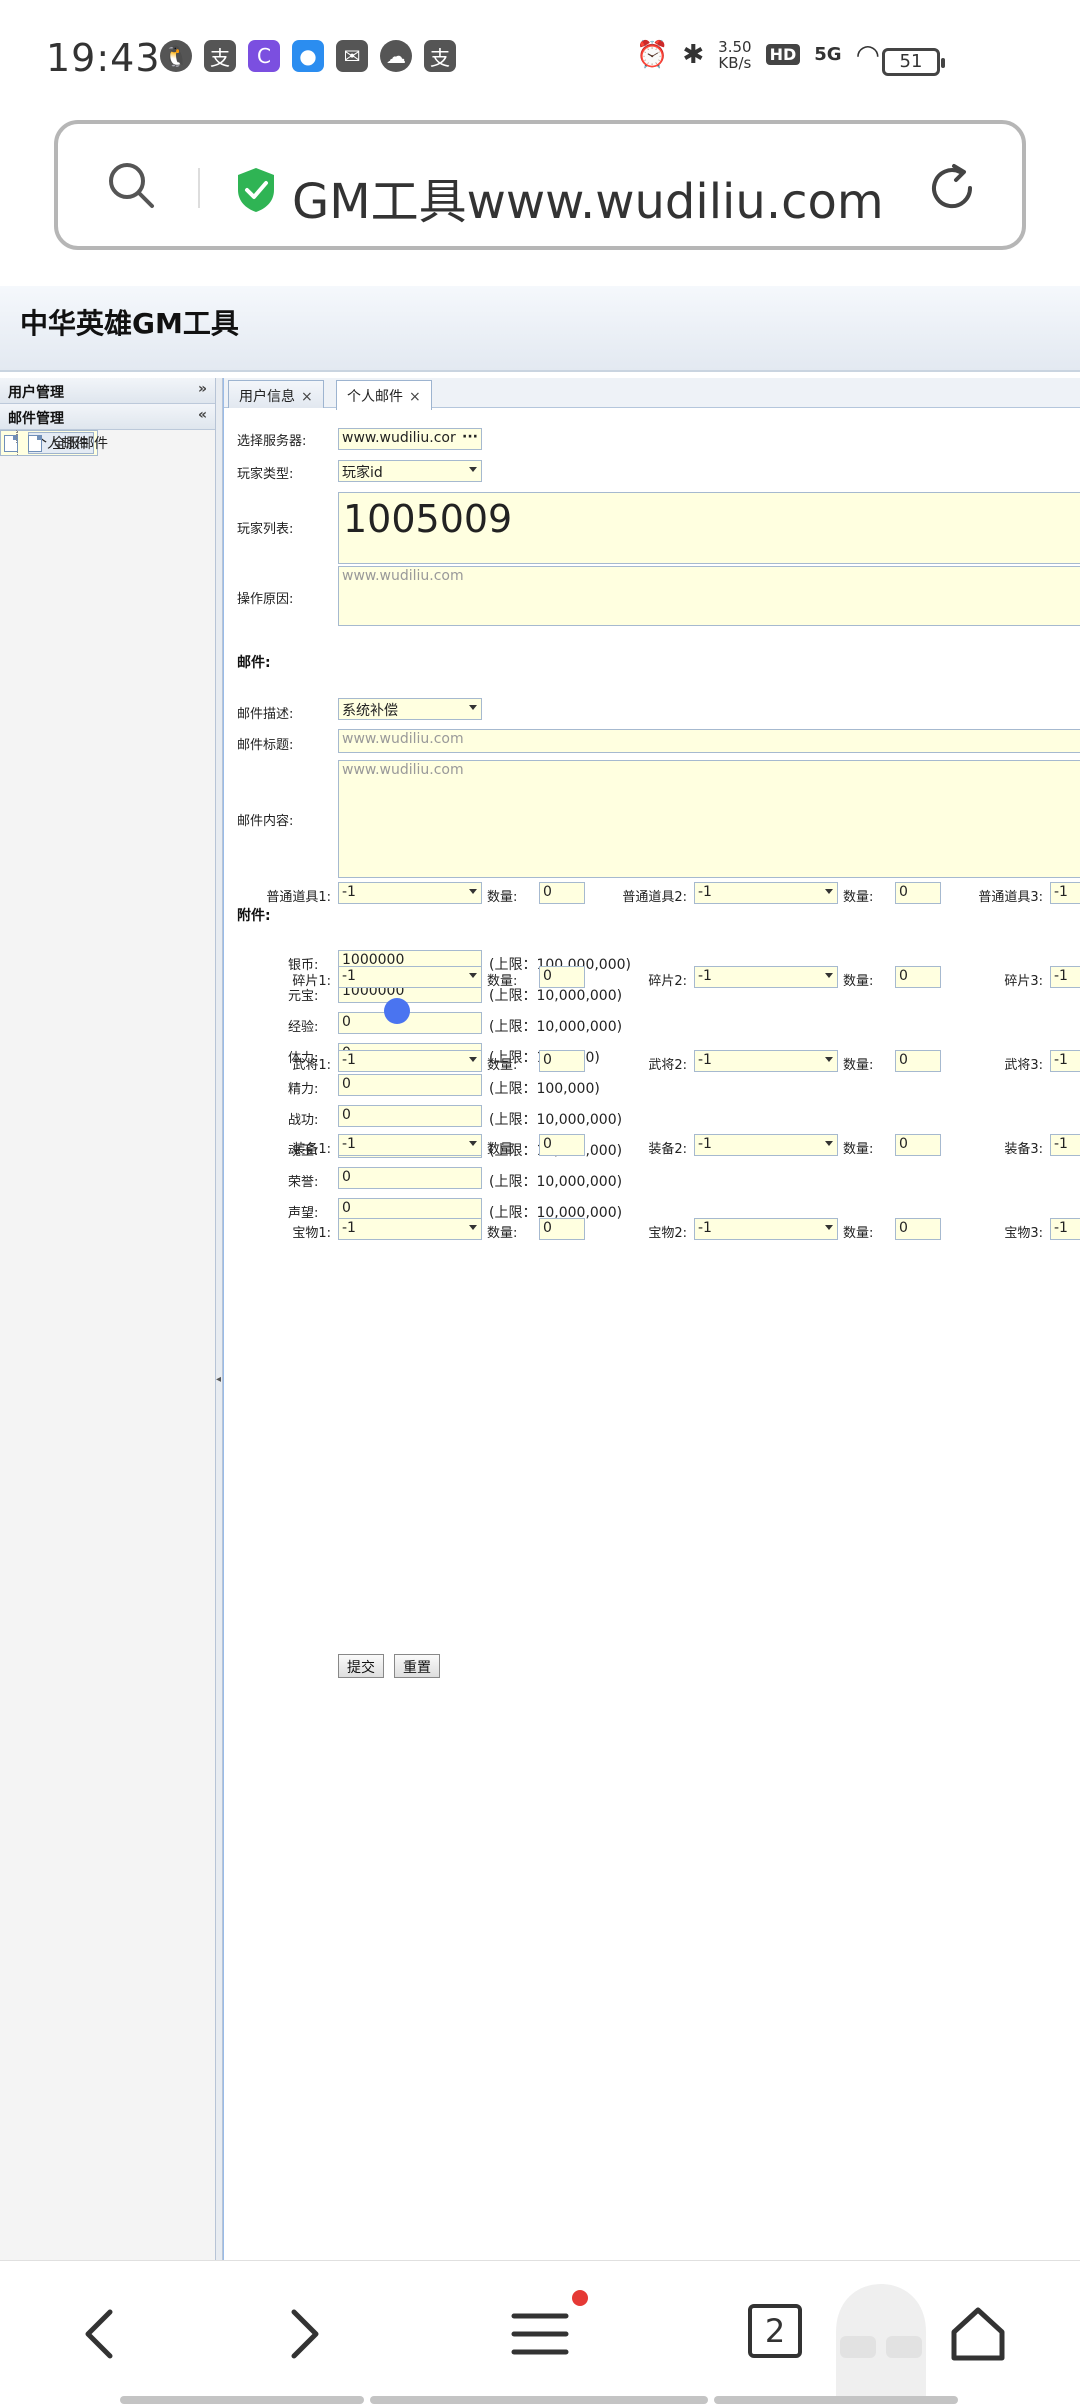 Image resolution: width=1080 pixels, height=2408 pixels. What do you see at coordinates (219, 1319) in the screenshot?
I see `sidebar-splitter: ◂` at bounding box center [219, 1319].